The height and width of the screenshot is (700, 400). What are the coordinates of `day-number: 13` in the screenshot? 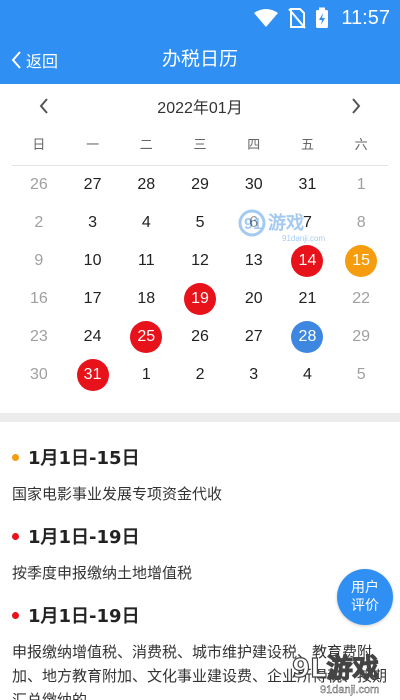 It's located at (253, 260).